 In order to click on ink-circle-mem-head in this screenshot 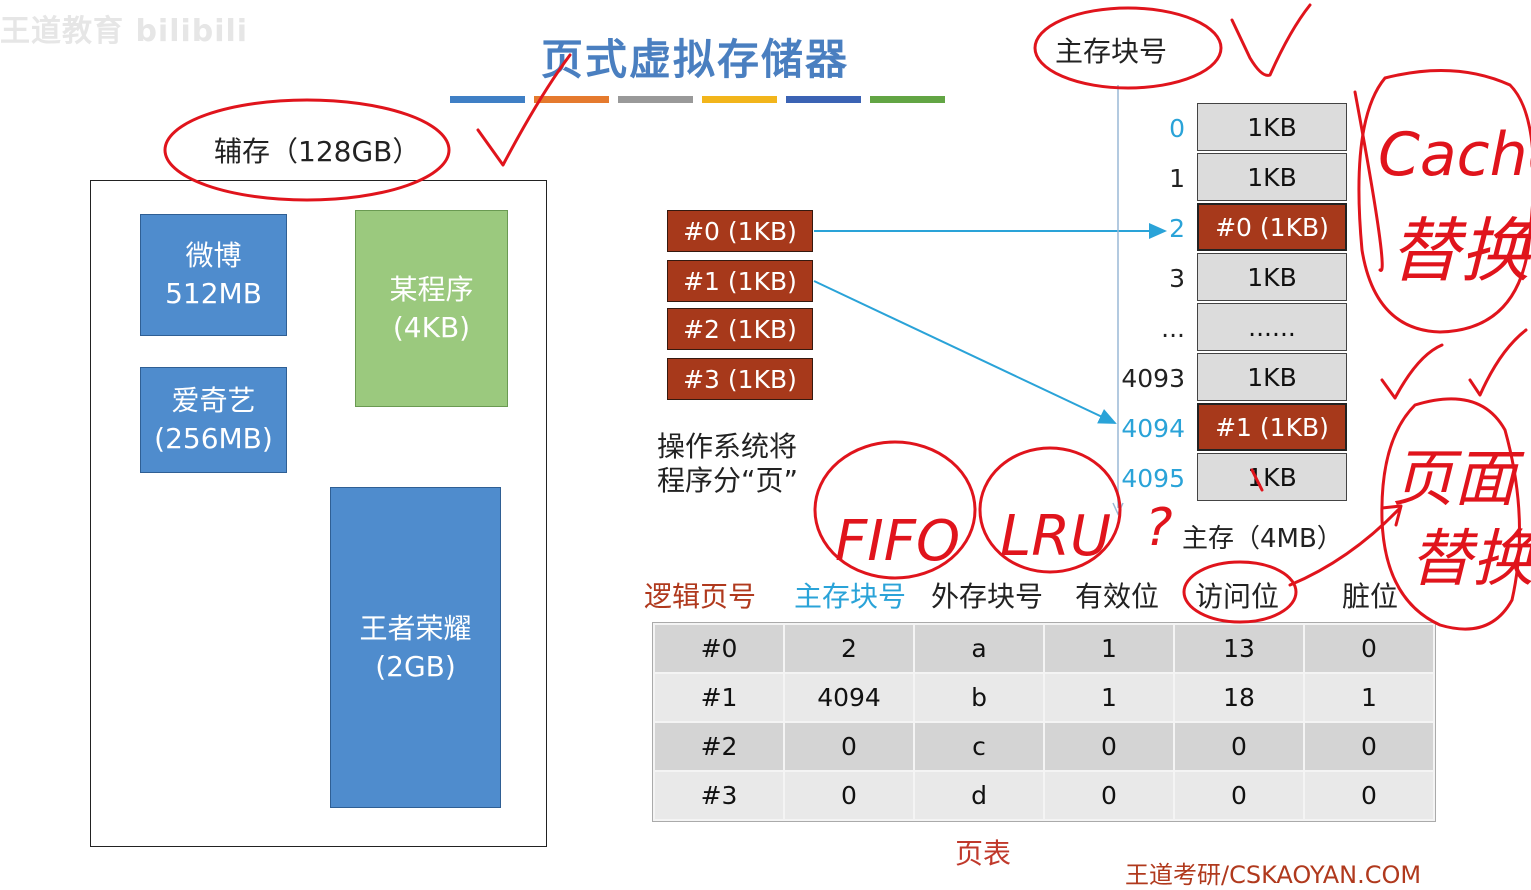, I will do `click(1128, 48)`.